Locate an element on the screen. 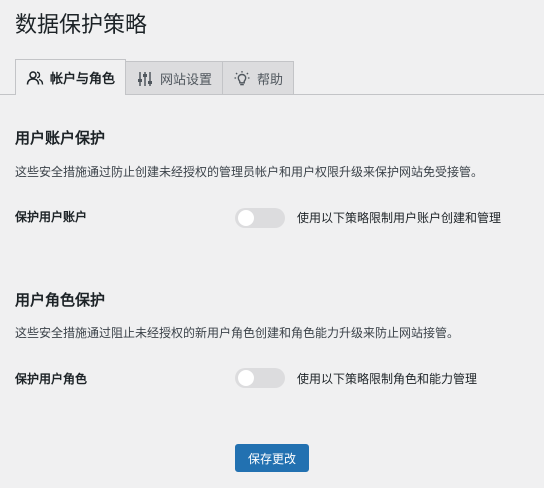 The height and width of the screenshot is (488, 544). field-label-protect-accounts: 保护用户账户 is located at coordinates (51, 217).